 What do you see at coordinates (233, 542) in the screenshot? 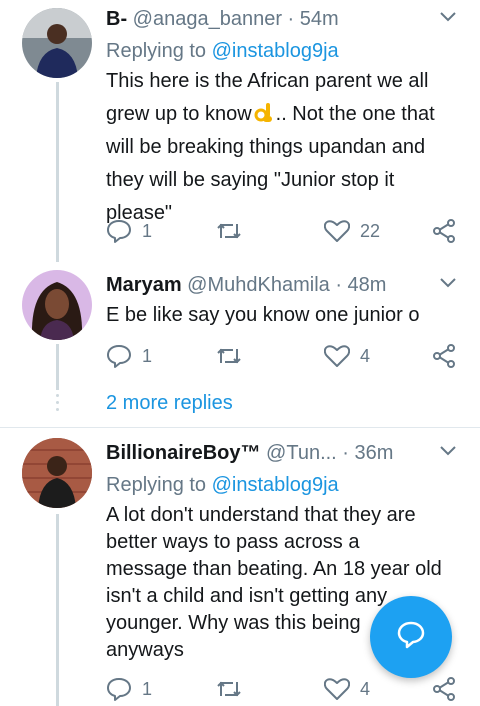
I see `tweet-text-line: better ways to pass across a` at bounding box center [233, 542].